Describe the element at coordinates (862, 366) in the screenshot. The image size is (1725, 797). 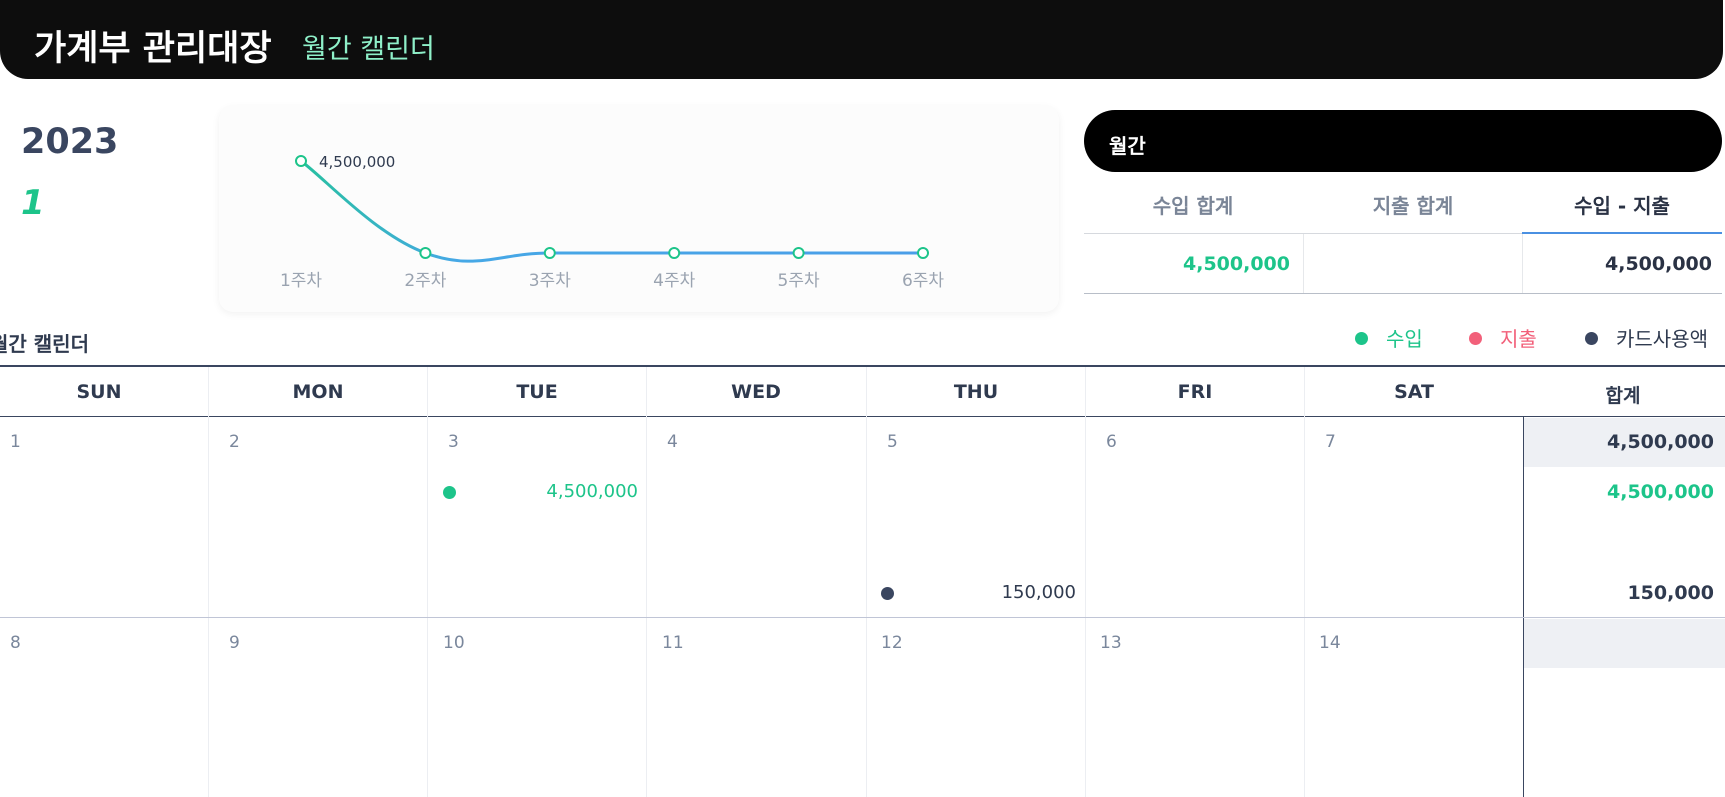
I see `calendar-top-border` at that location.